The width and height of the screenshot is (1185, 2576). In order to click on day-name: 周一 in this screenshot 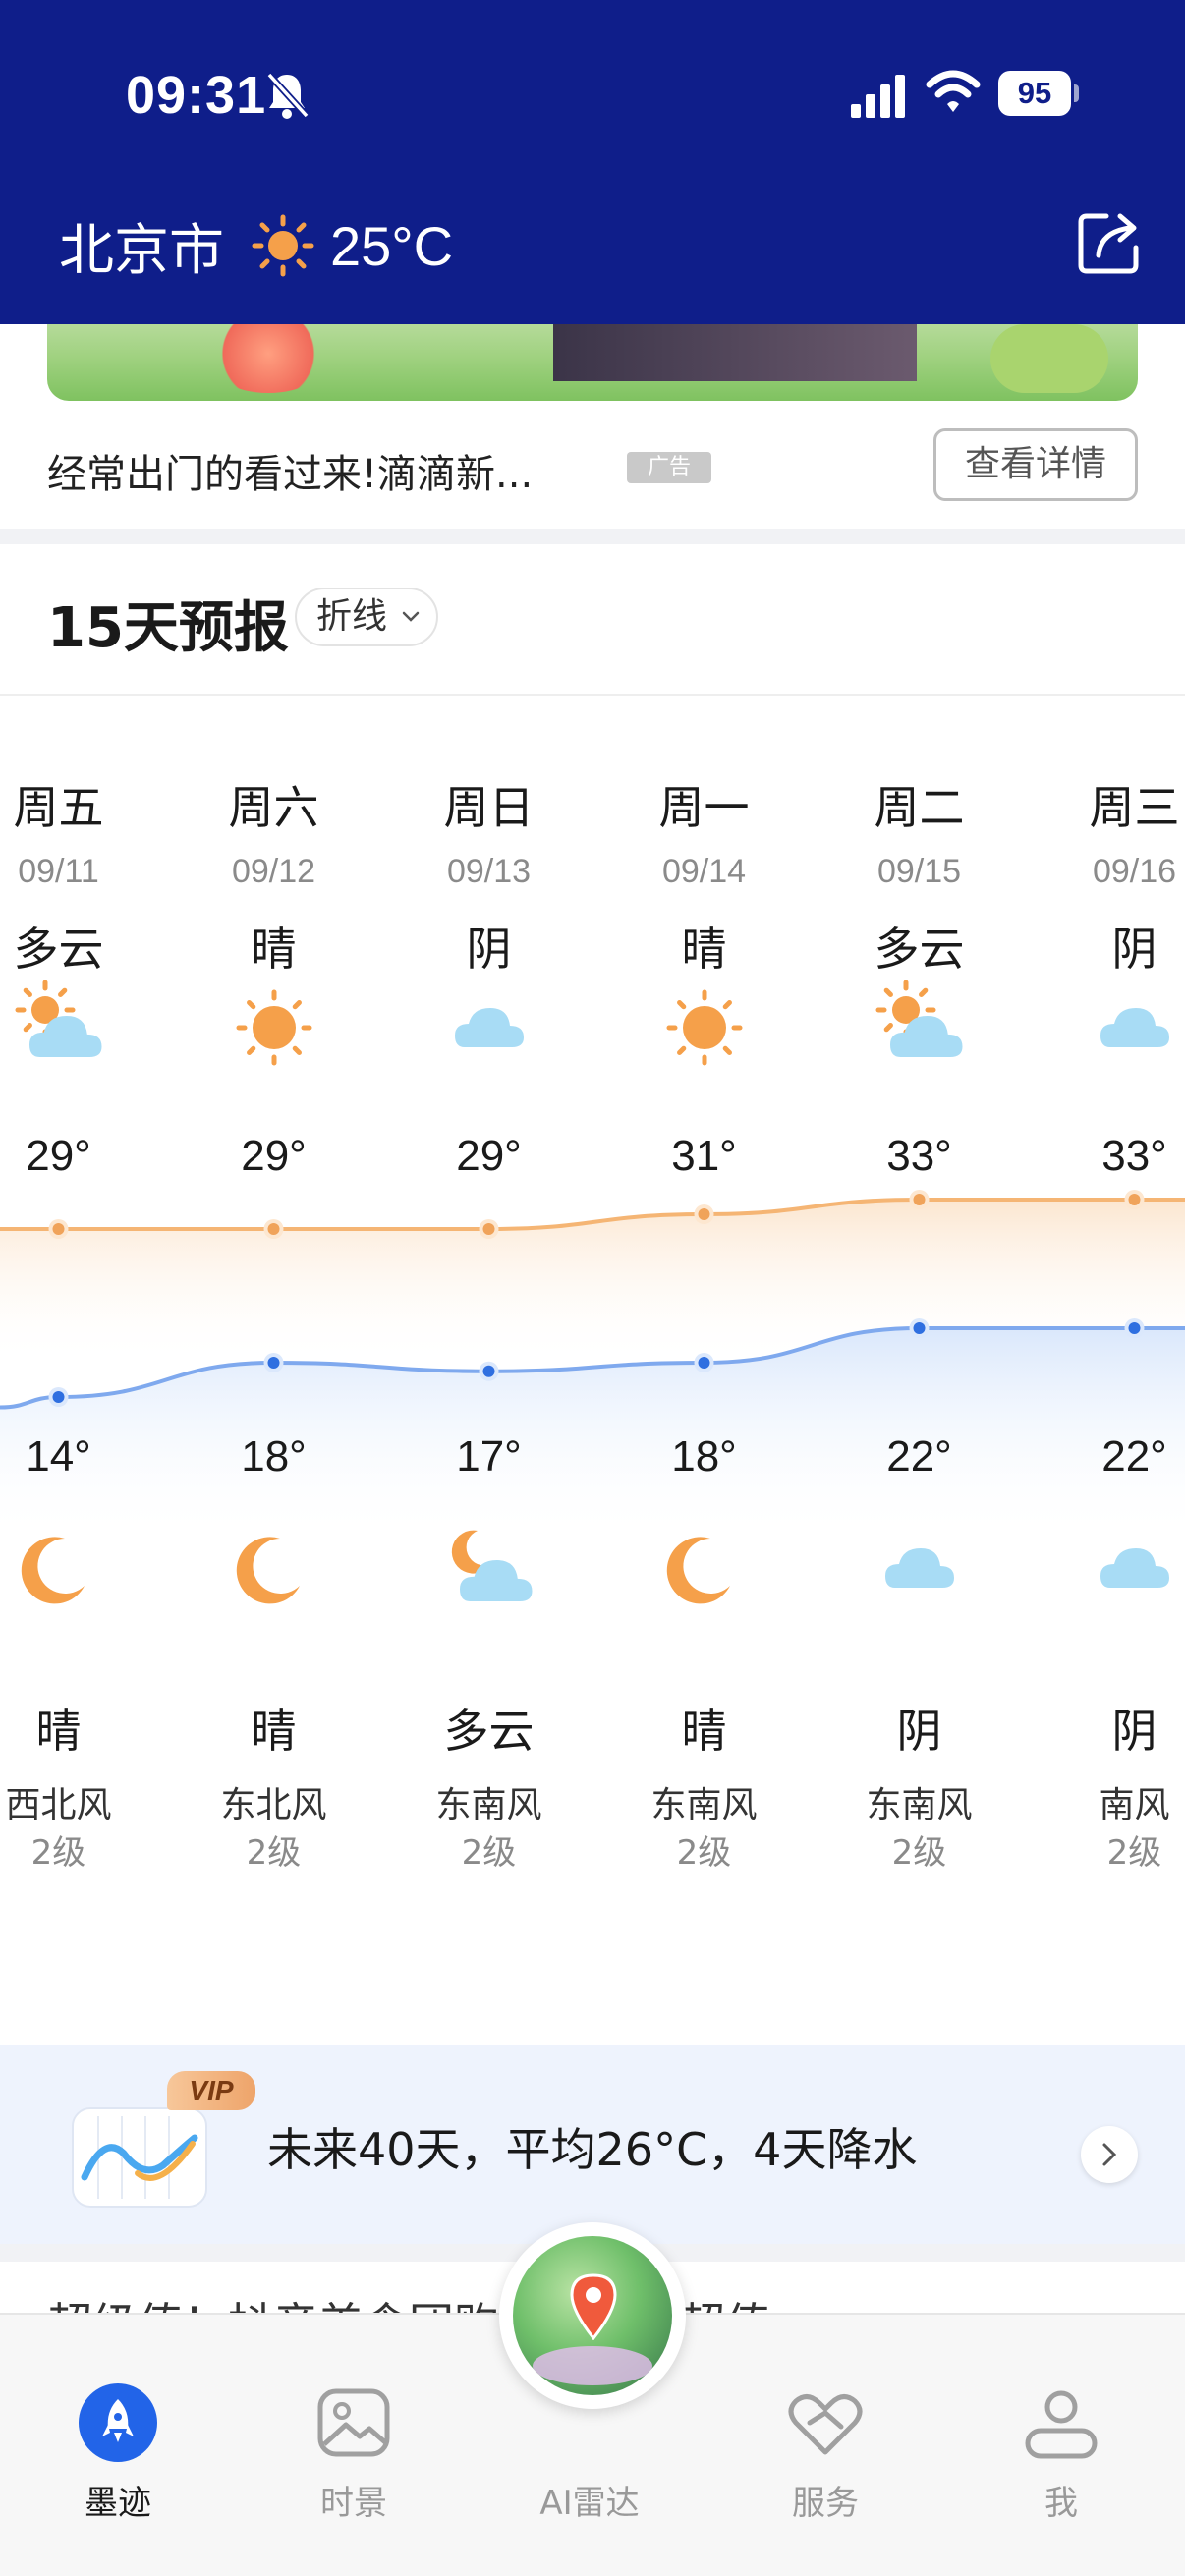, I will do `click(704, 807)`.